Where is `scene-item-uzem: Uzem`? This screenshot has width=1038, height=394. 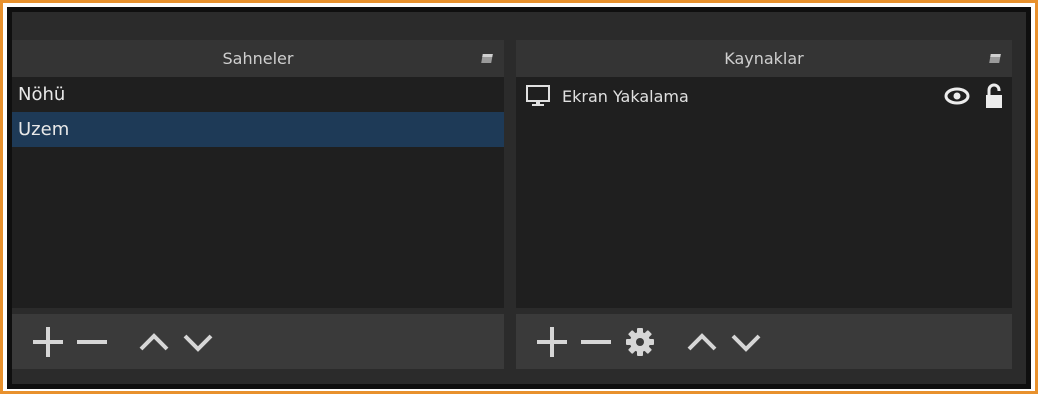
scene-item-uzem: Uzem is located at coordinates (258, 129).